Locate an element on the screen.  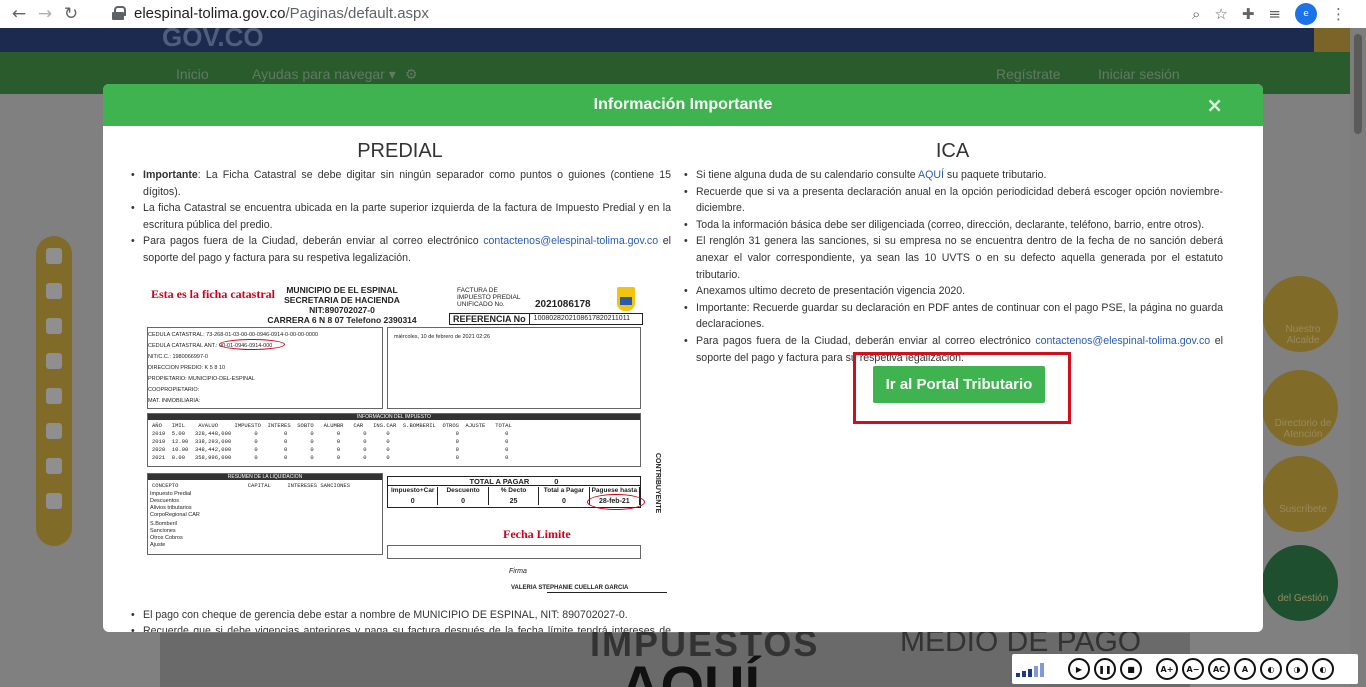
modal-header: Información Importante × is located at coordinates (683, 105).